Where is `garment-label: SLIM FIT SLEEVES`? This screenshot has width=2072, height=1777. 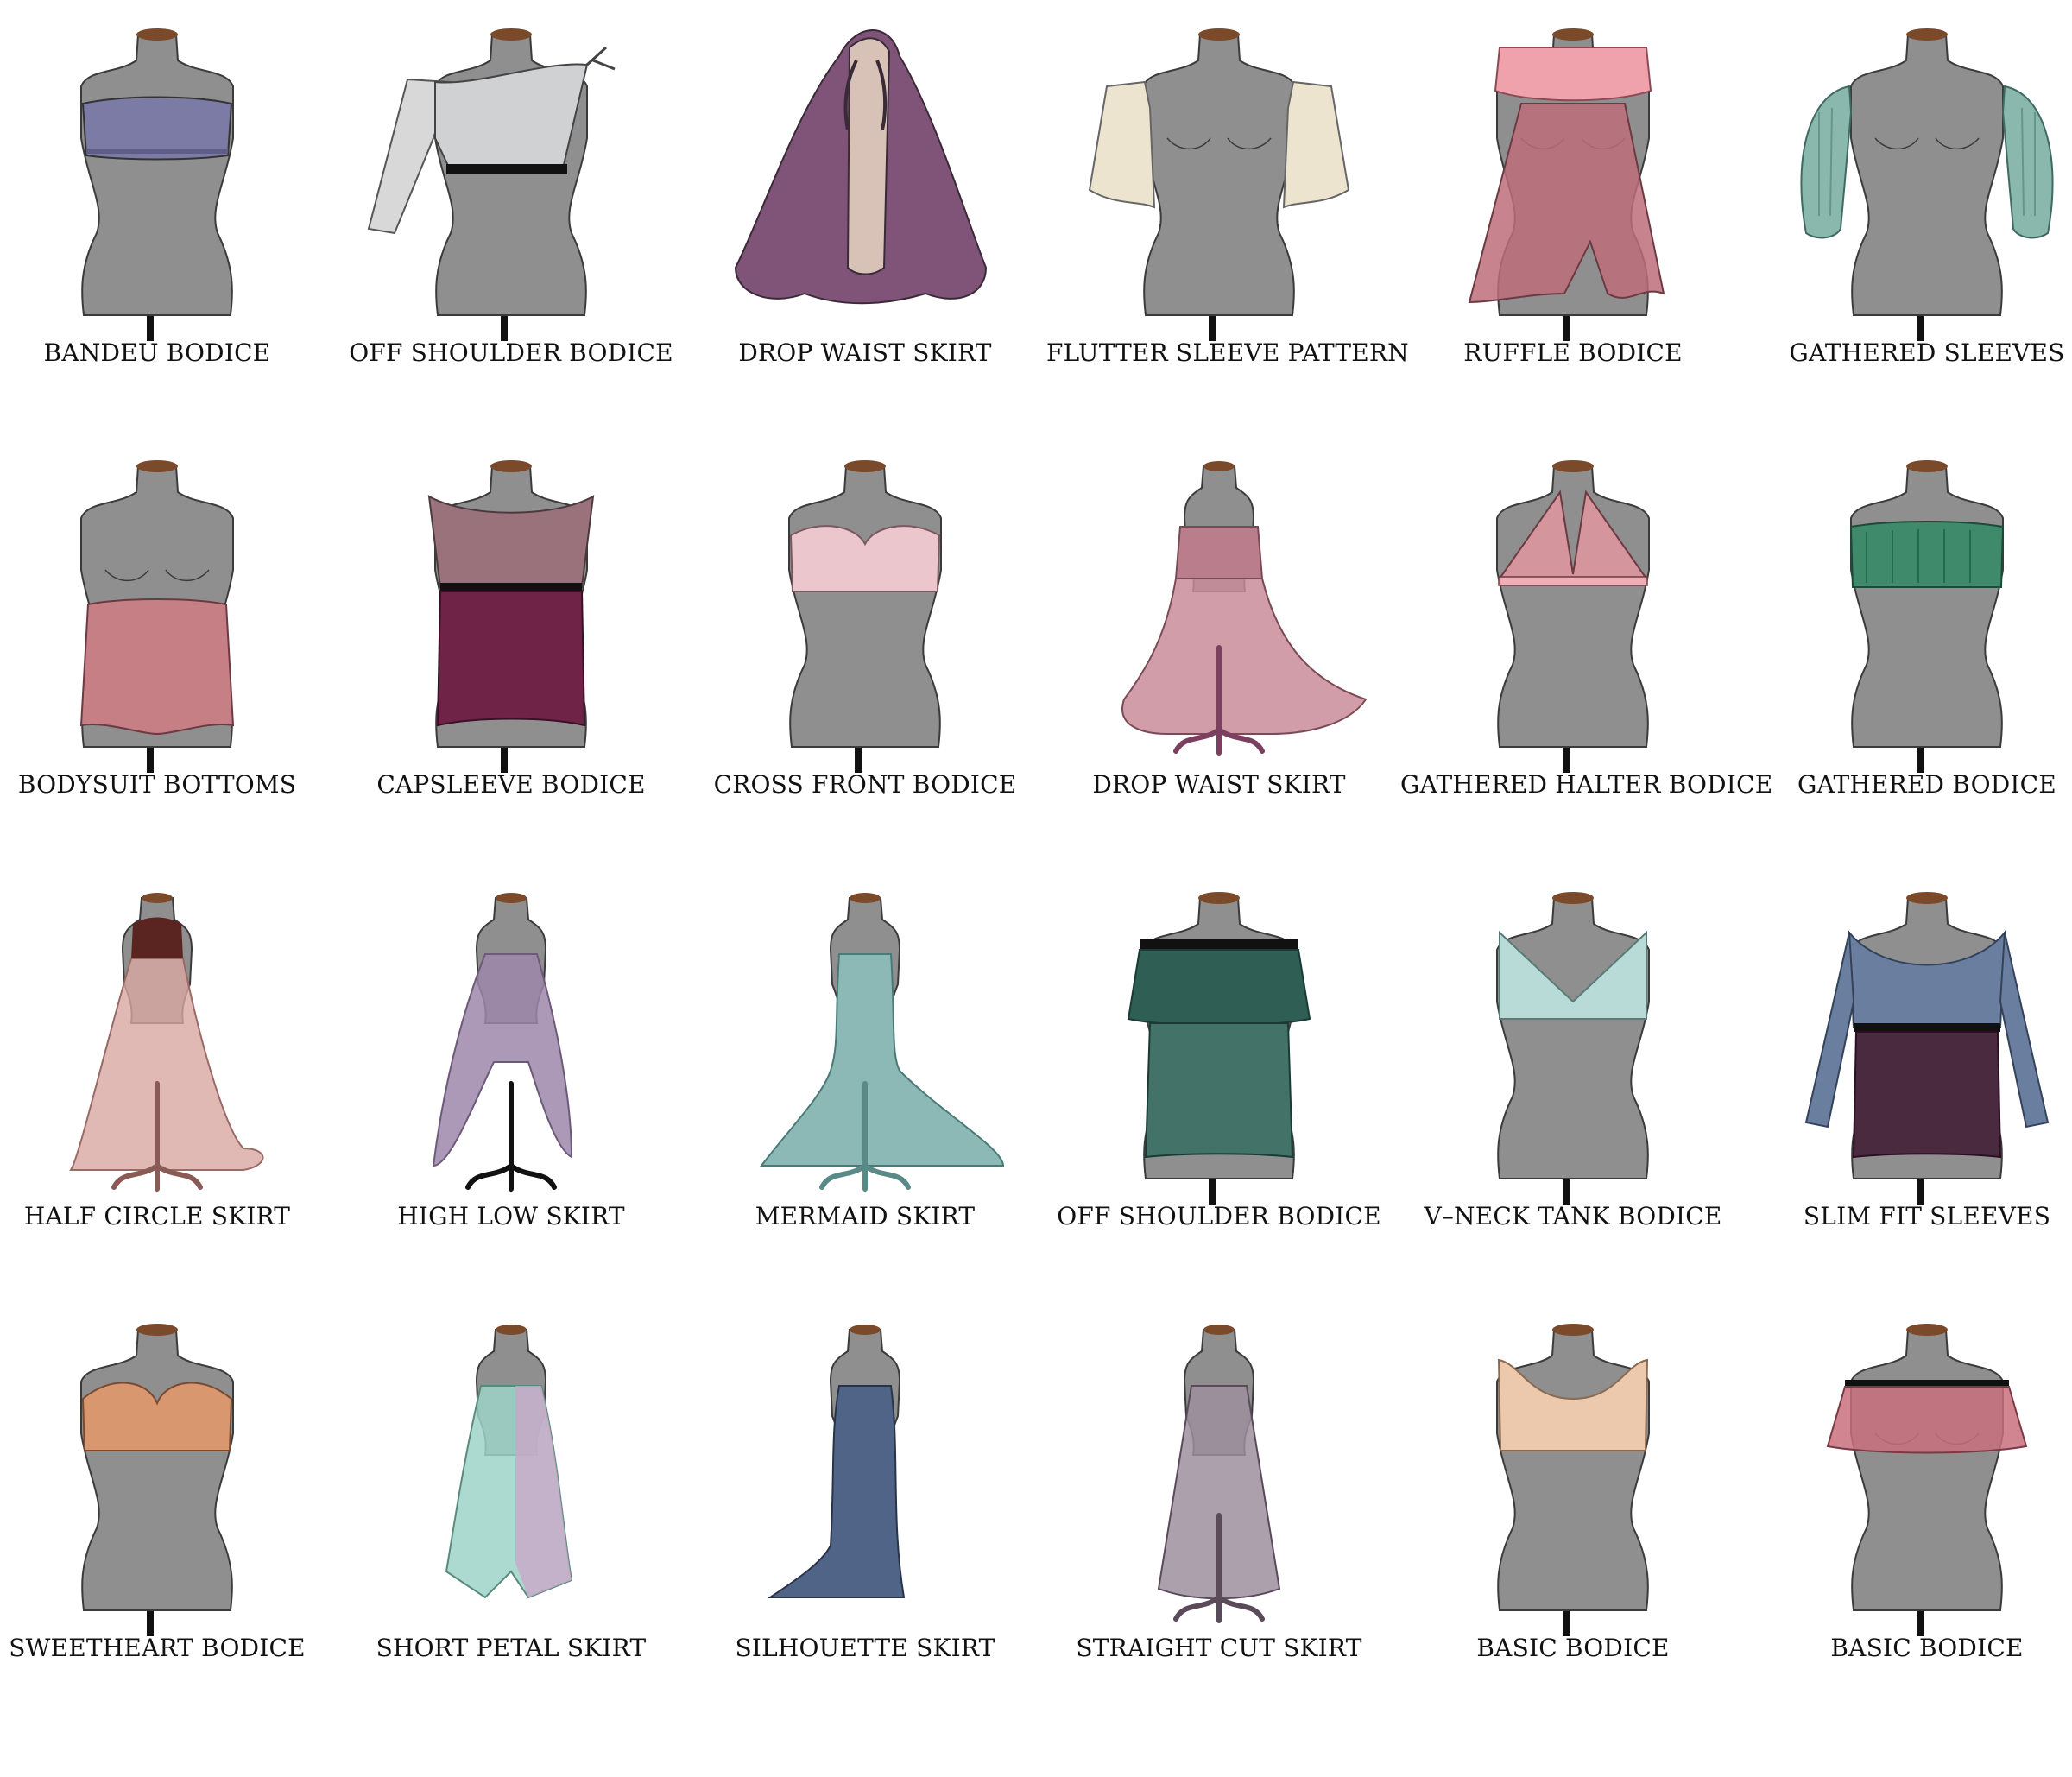 garment-label: SLIM FIT SLEEVES is located at coordinates (1927, 1216).